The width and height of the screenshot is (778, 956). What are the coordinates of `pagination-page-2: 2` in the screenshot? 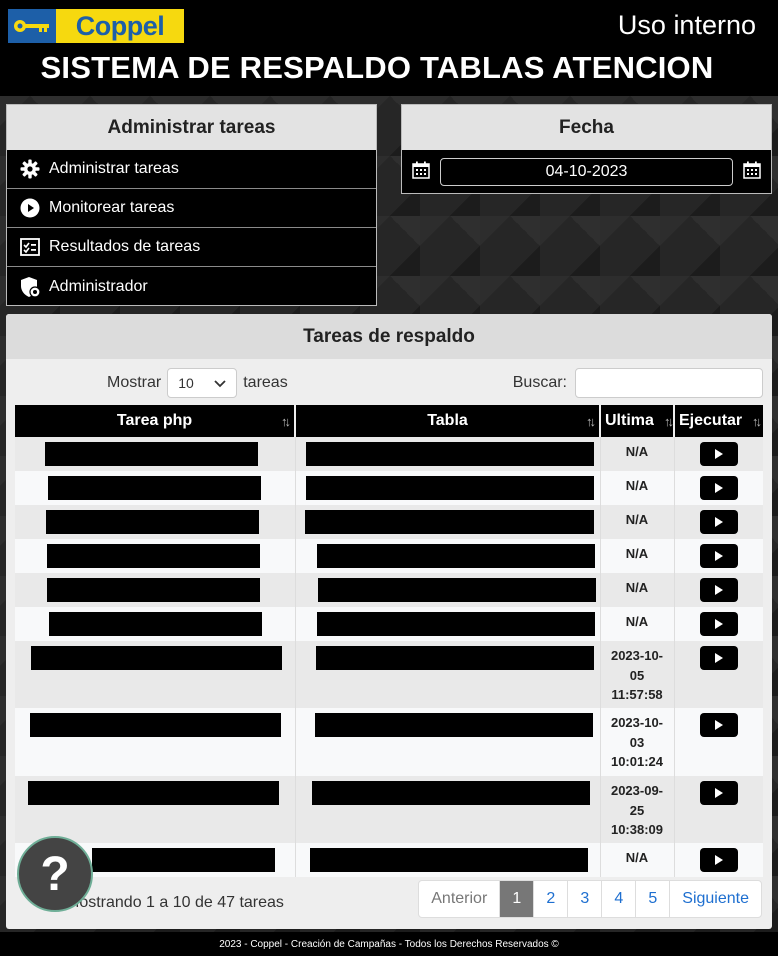 It's located at (550, 899).